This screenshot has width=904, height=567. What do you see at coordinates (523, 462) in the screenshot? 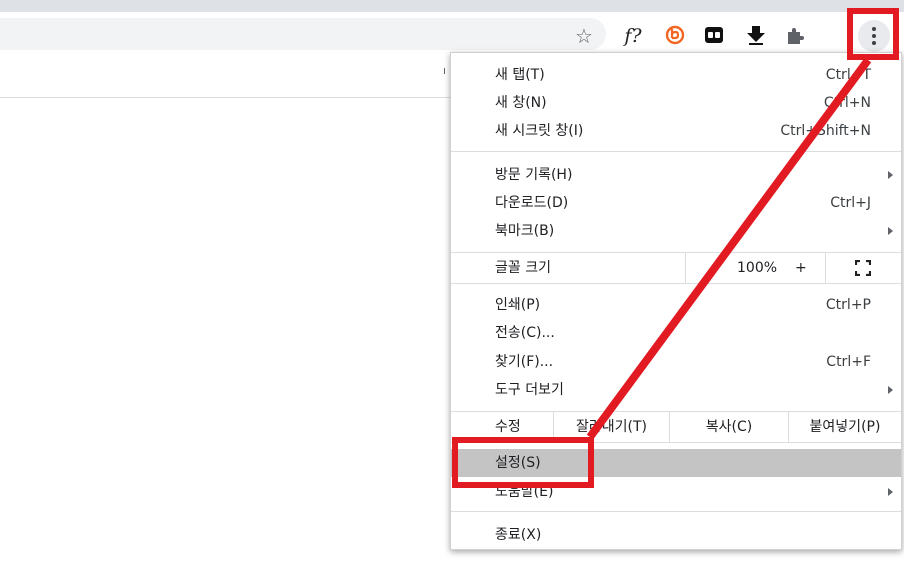
I see `annotation-box-settings` at bounding box center [523, 462].